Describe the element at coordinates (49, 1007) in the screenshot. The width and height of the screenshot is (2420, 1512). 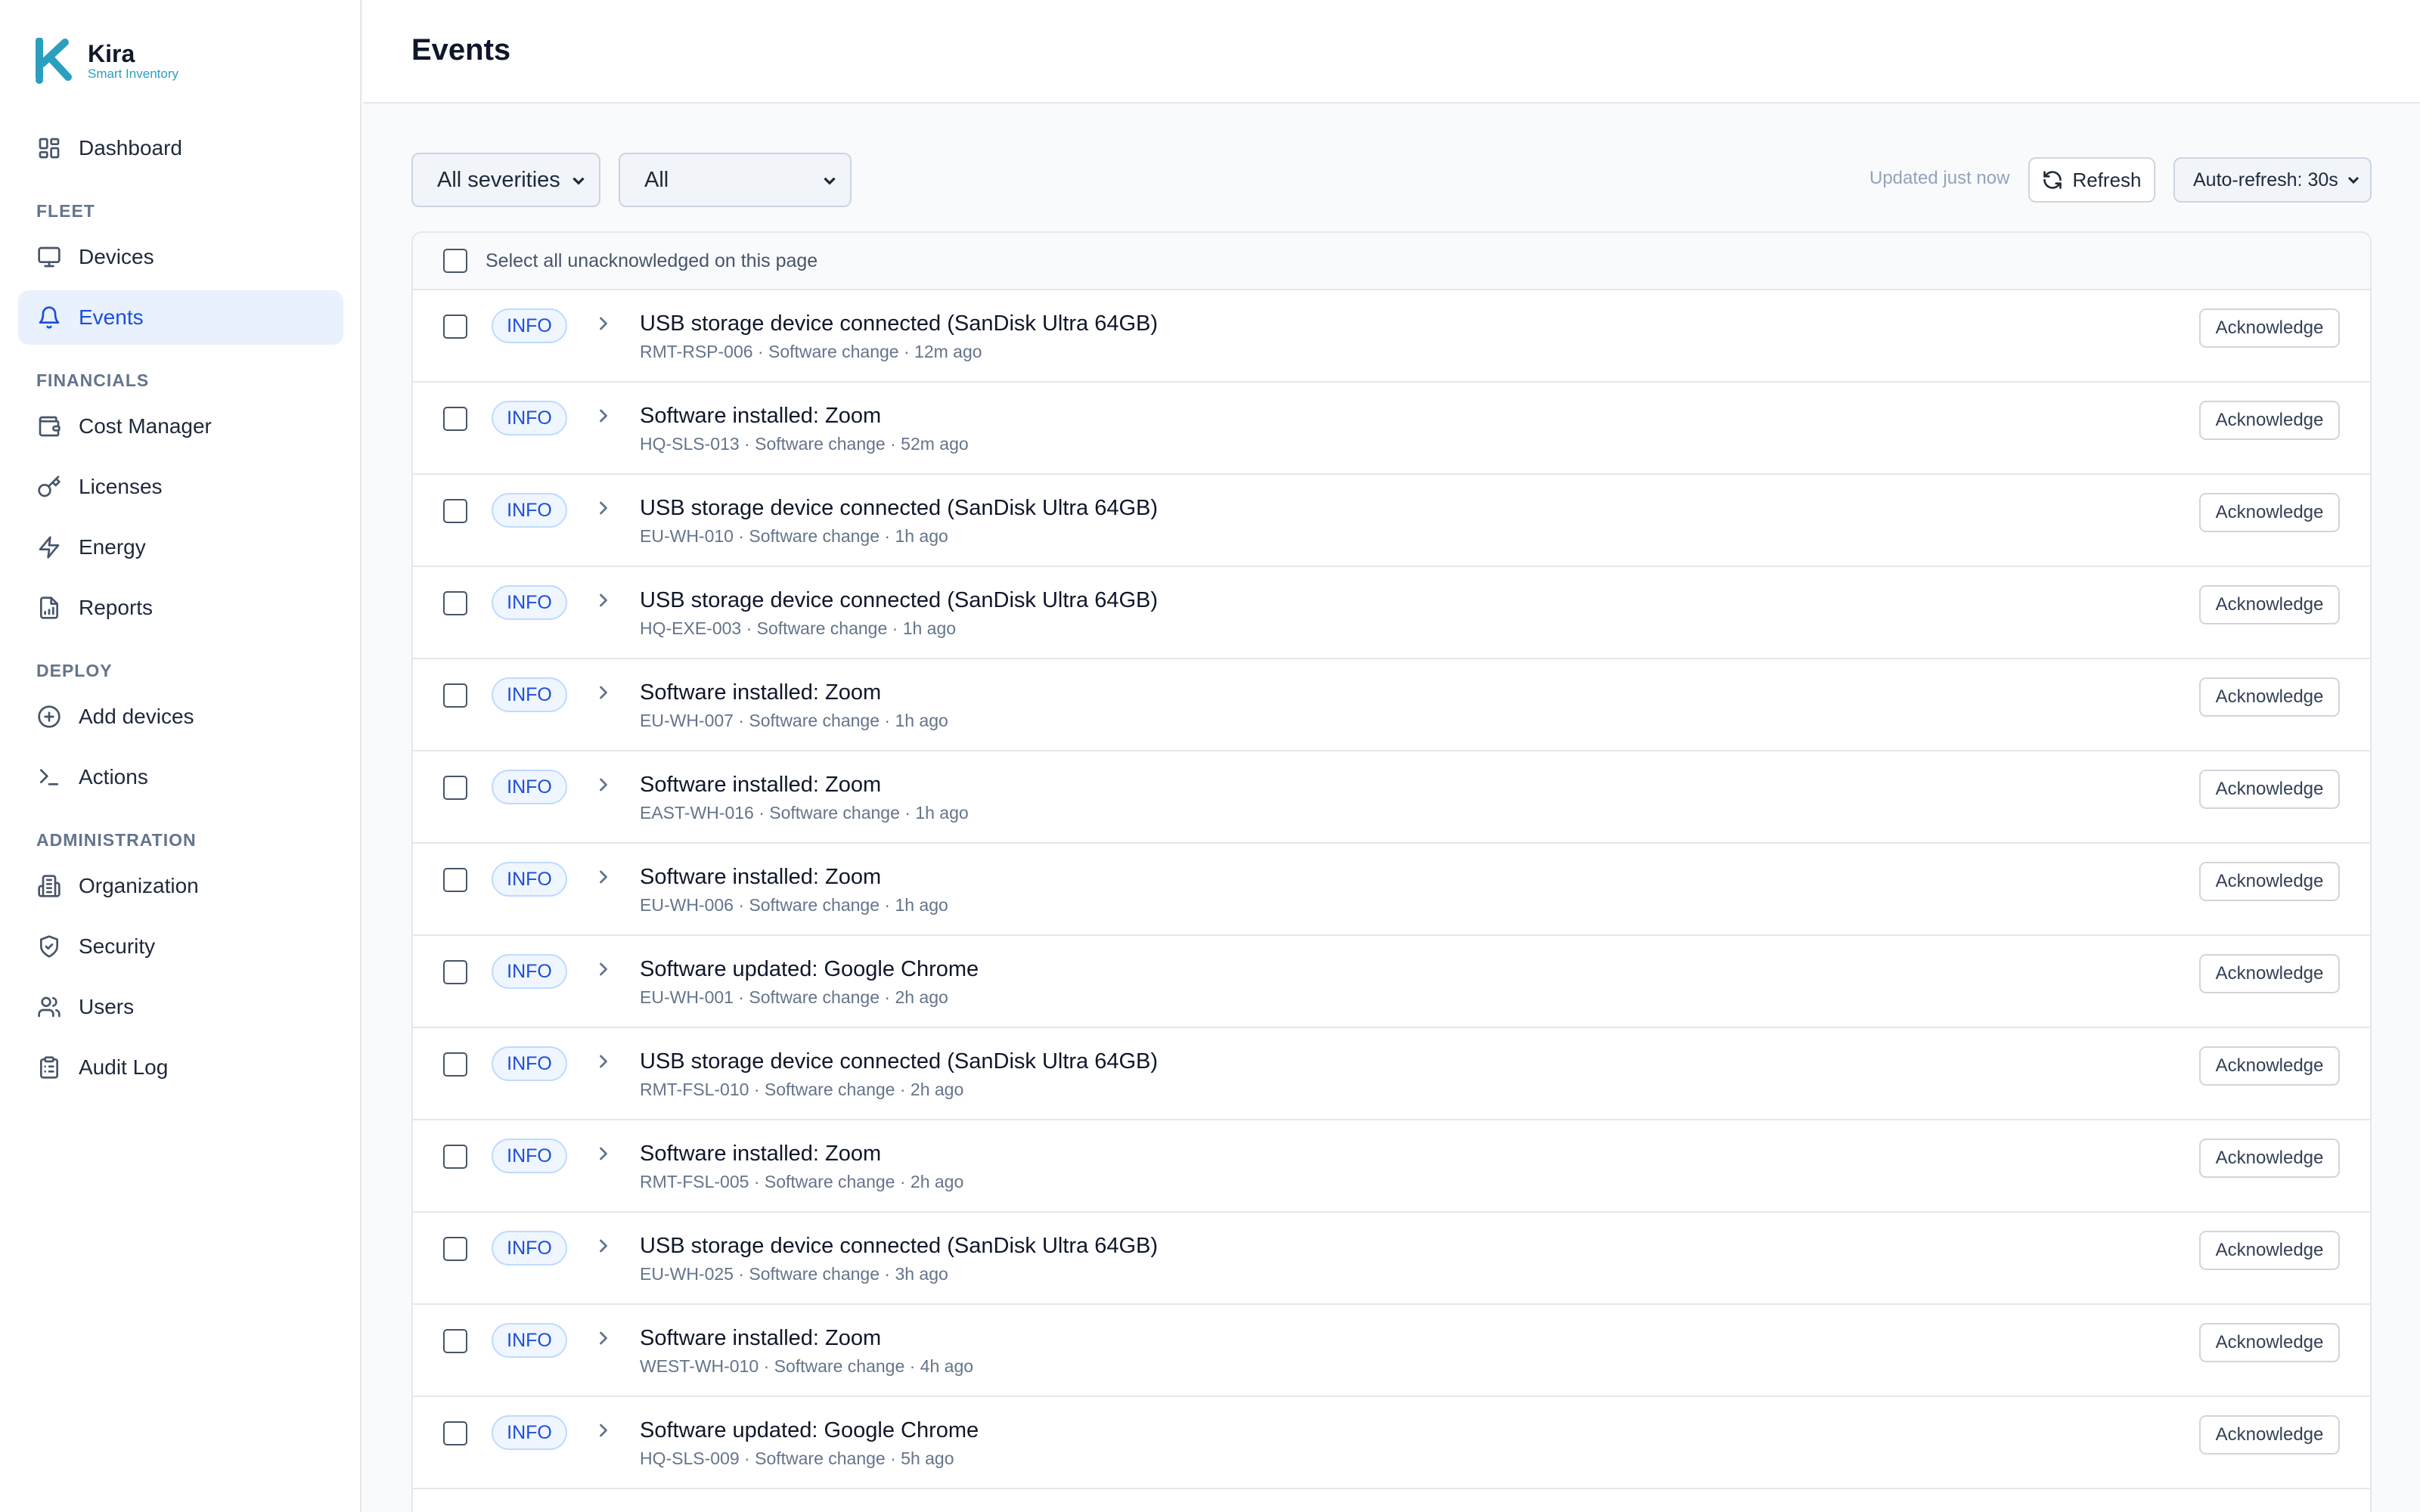
I see `users-icon` at that location.